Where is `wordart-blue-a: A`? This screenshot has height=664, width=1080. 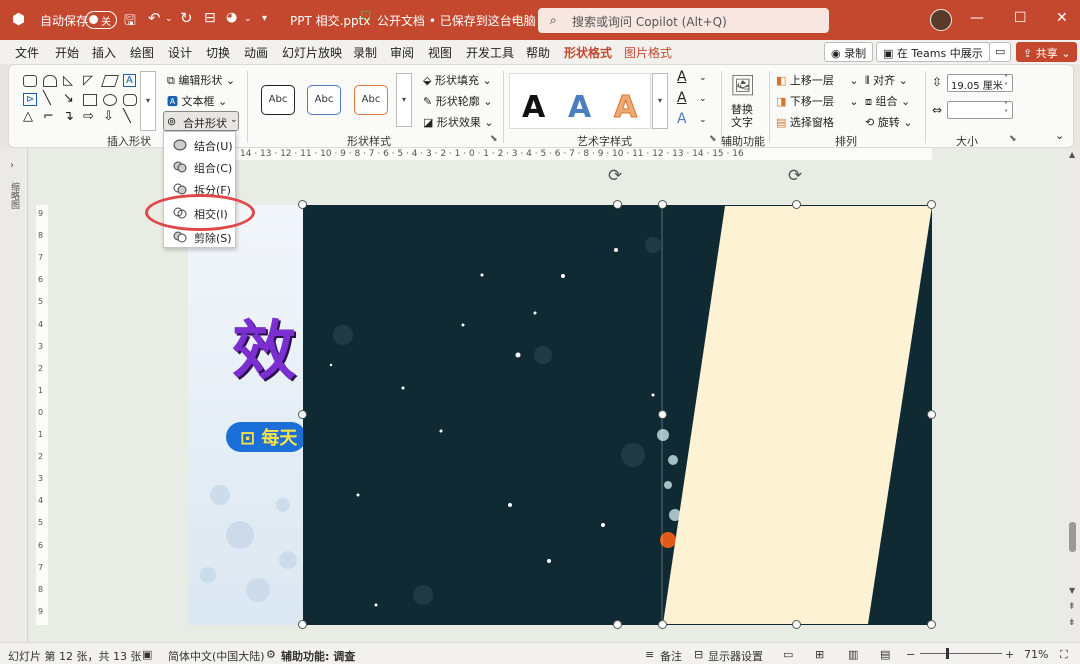
wordart-blue-a: A is located at coordinates (579, 107).